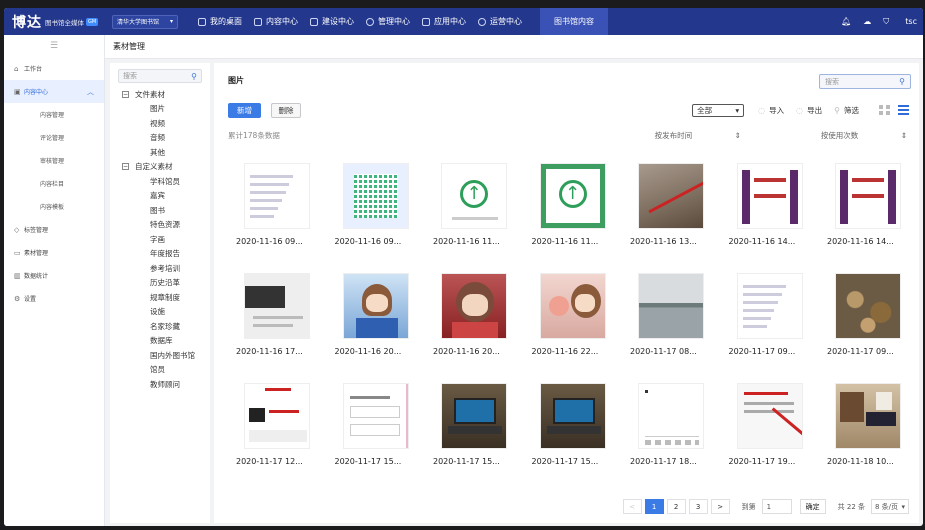 This screenshot has width=925, height=530. I want to click on search-input: 搜索 ⚲, so click(865, 81).